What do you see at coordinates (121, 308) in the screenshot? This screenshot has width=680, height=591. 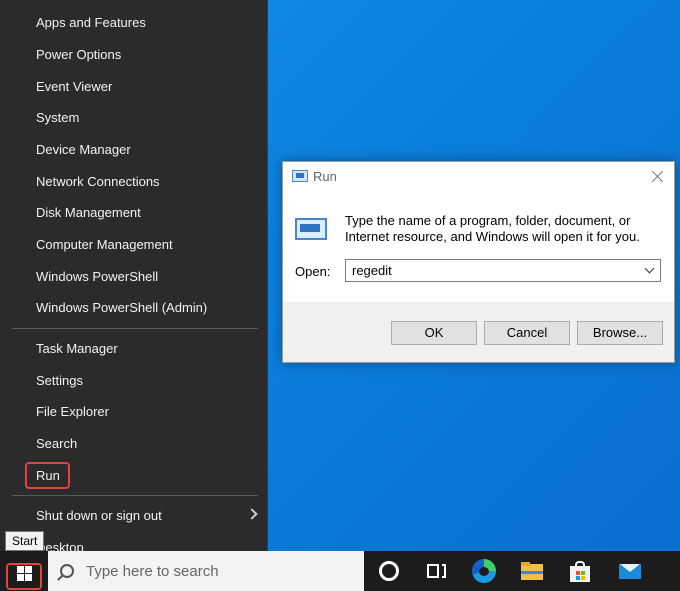 I see `menu-item-windows-powershell-admin: Windows PowerShell (Admin)` at bounding box center [121, 308].